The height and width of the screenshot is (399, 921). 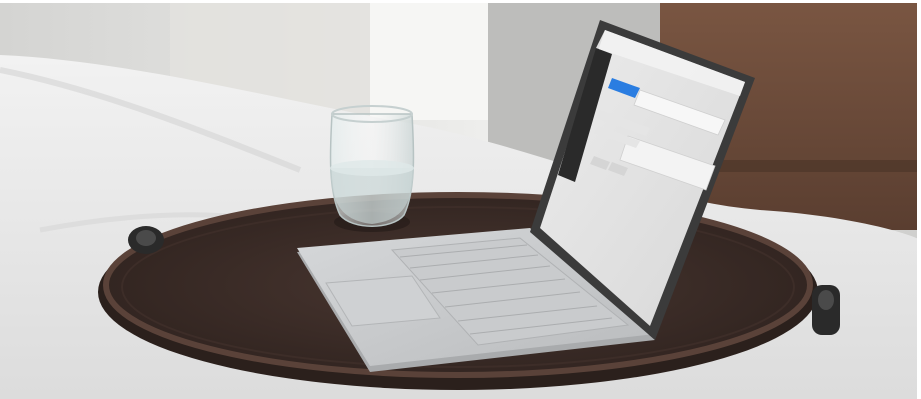 I want to click on water-glass, so click(x=372, y=168).